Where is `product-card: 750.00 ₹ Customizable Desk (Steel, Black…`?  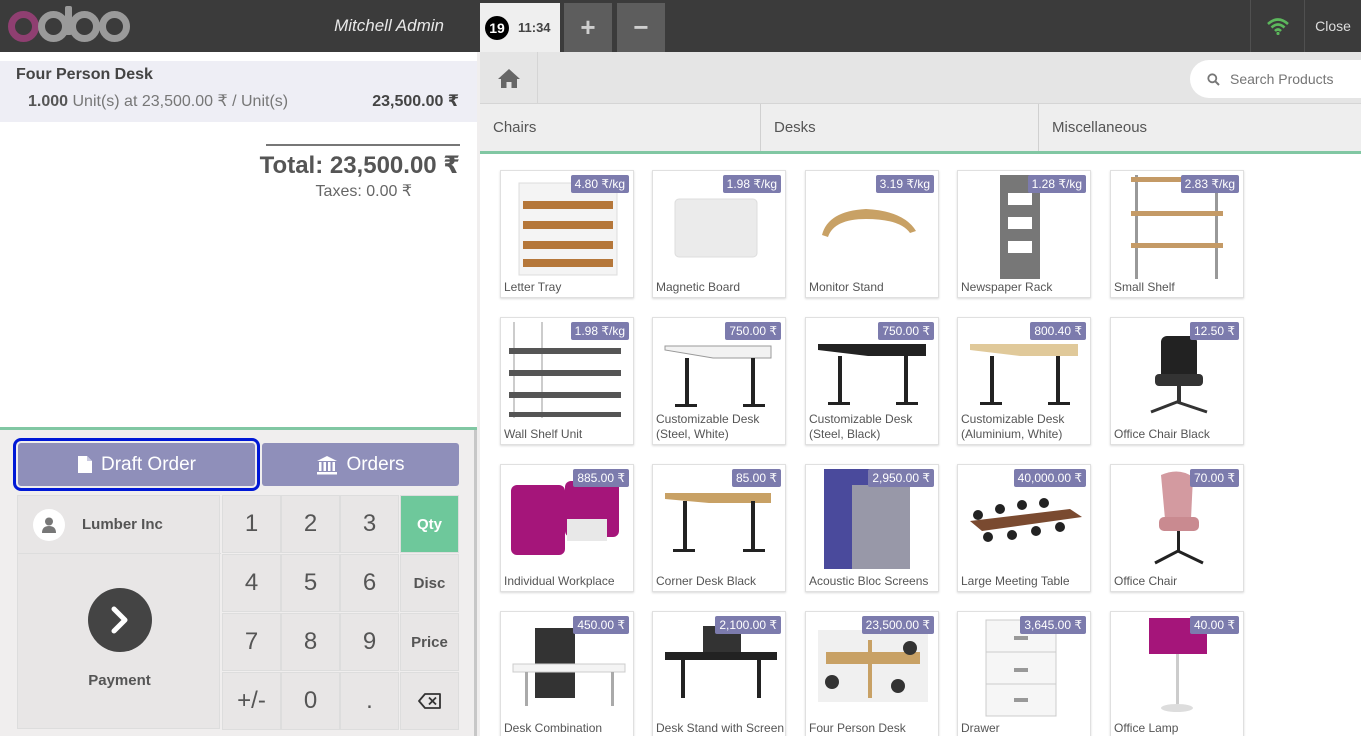
product-card: 750.00 ₹ Customizable Desk (Steel, Black… is located at coordinates (872, 381).